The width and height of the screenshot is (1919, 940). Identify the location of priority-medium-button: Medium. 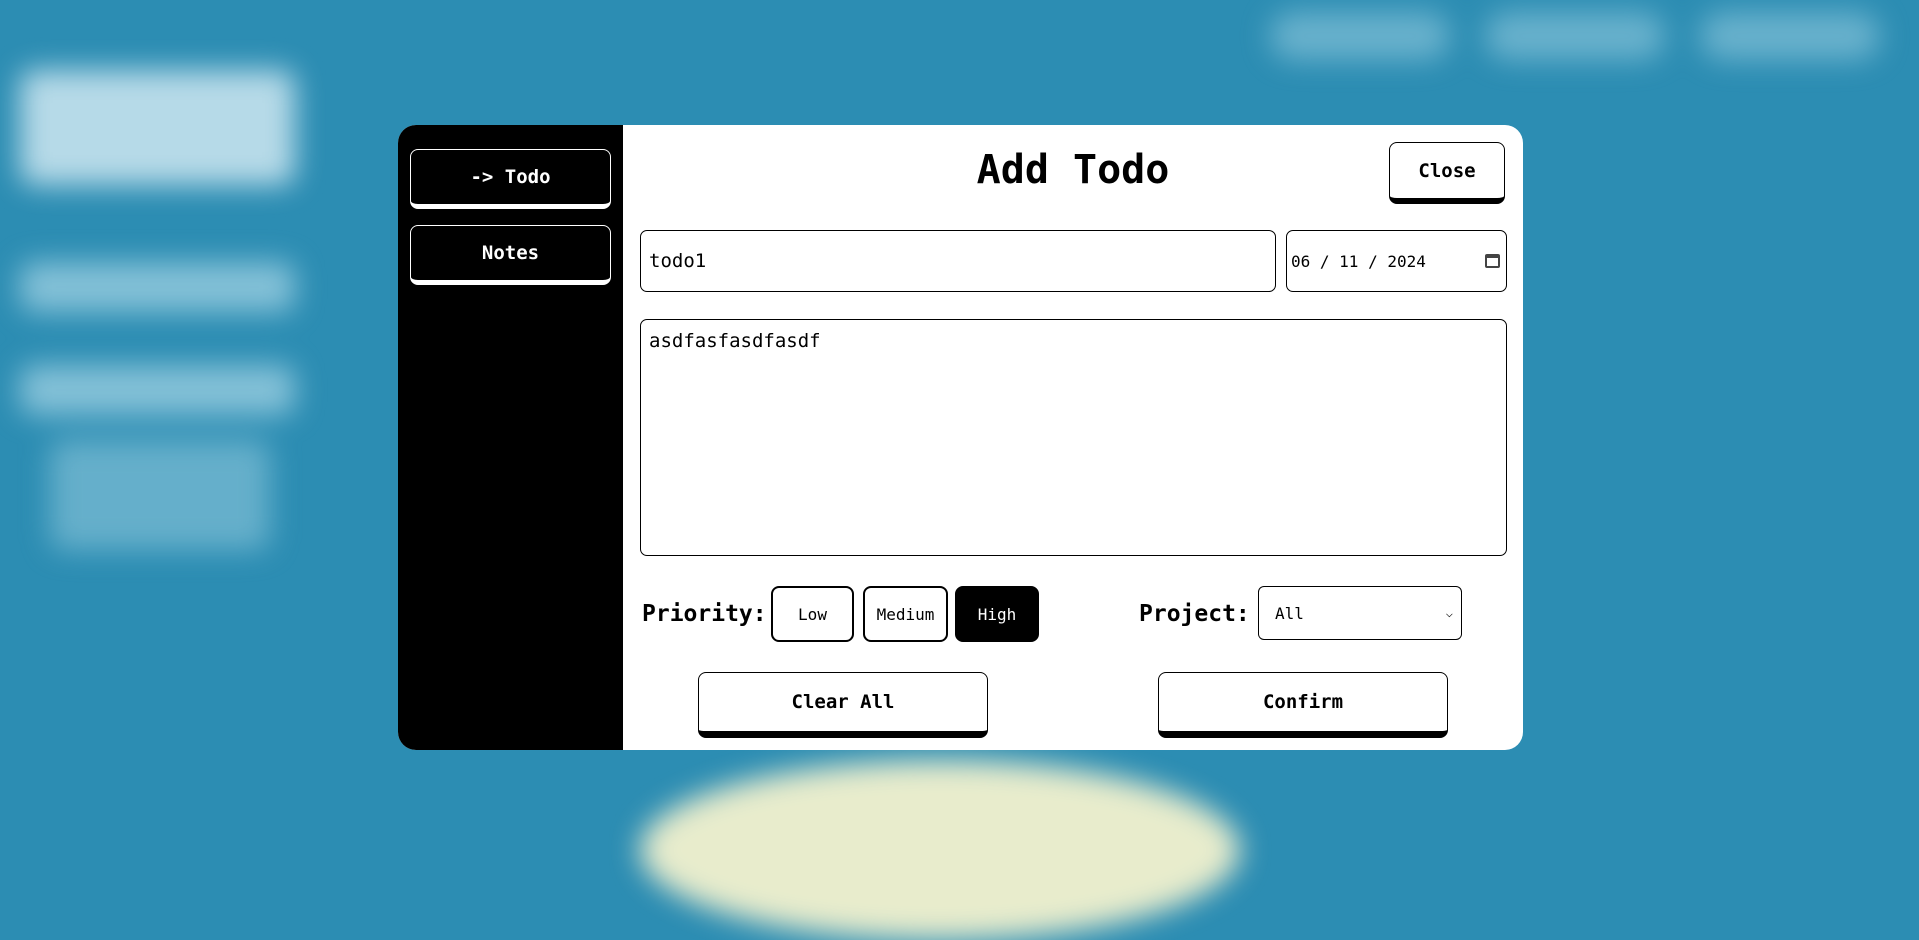
(905, 614).